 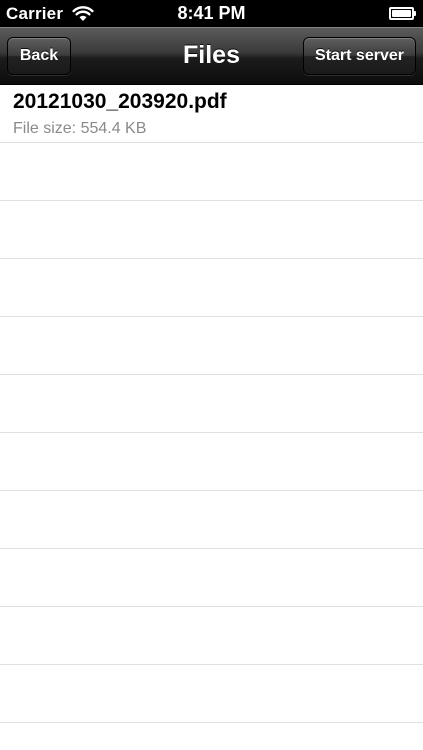 What do you see at coordinates (415, 13) in the screenshot?
I see `battery-cap` at bounding box center [415, 13].